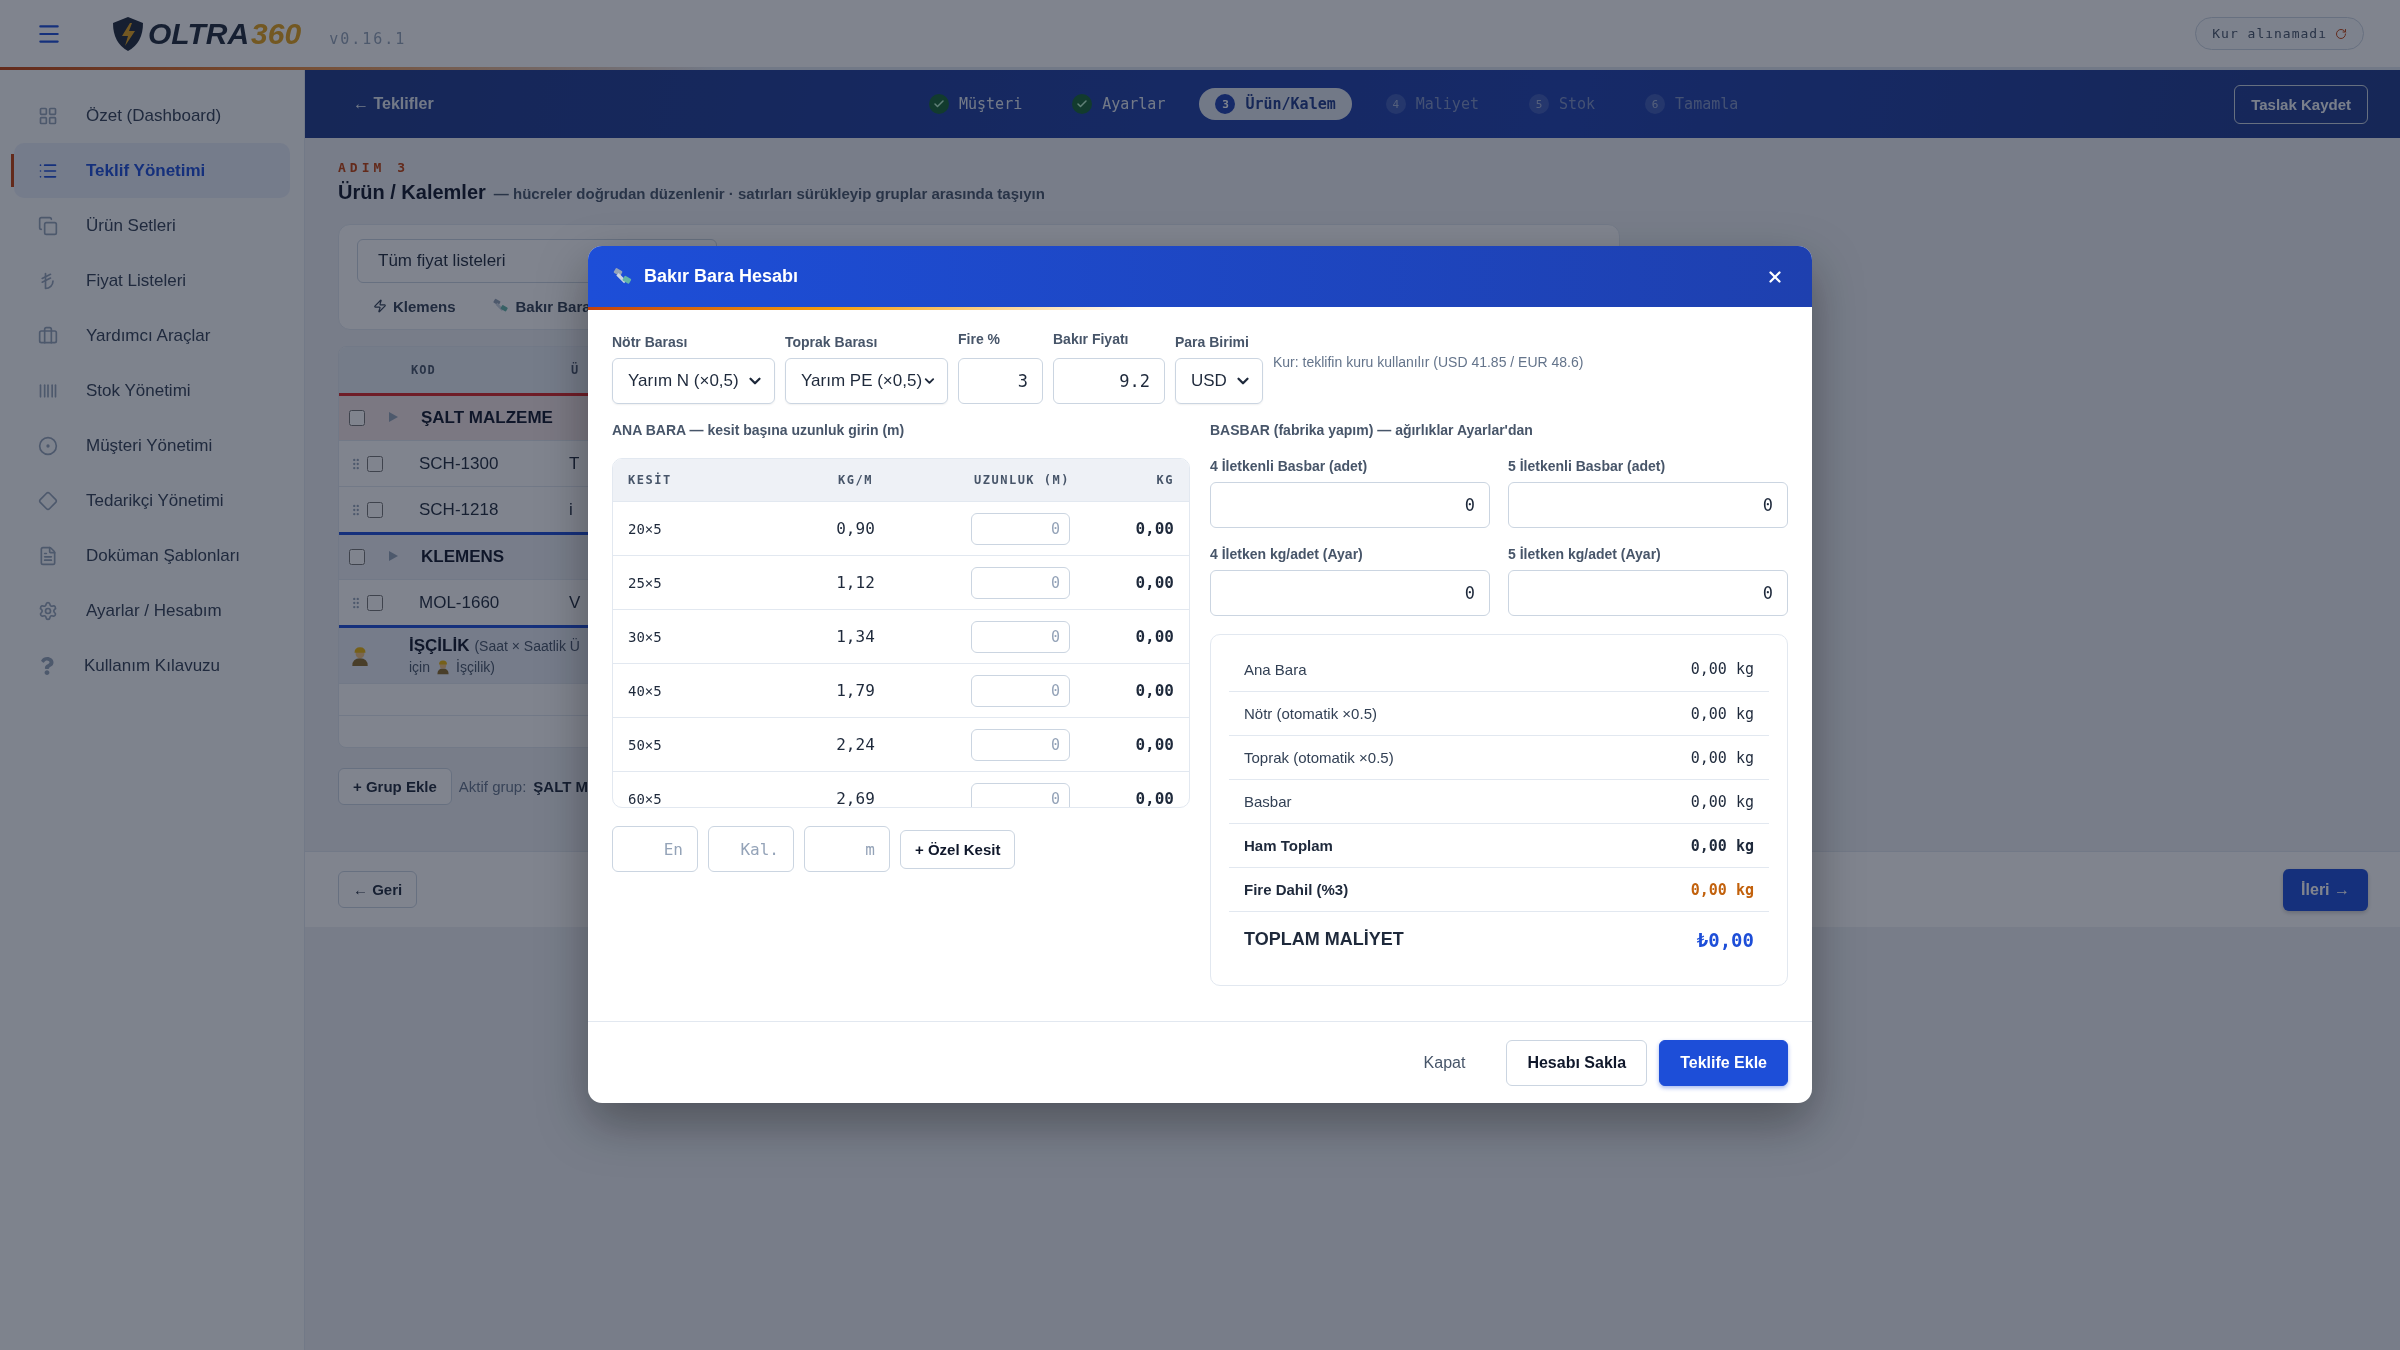 The height and width of the screenshot is (1350, 2400). I want to click on summary-label: TOPLAM MALİYET, so click(1324, 939).